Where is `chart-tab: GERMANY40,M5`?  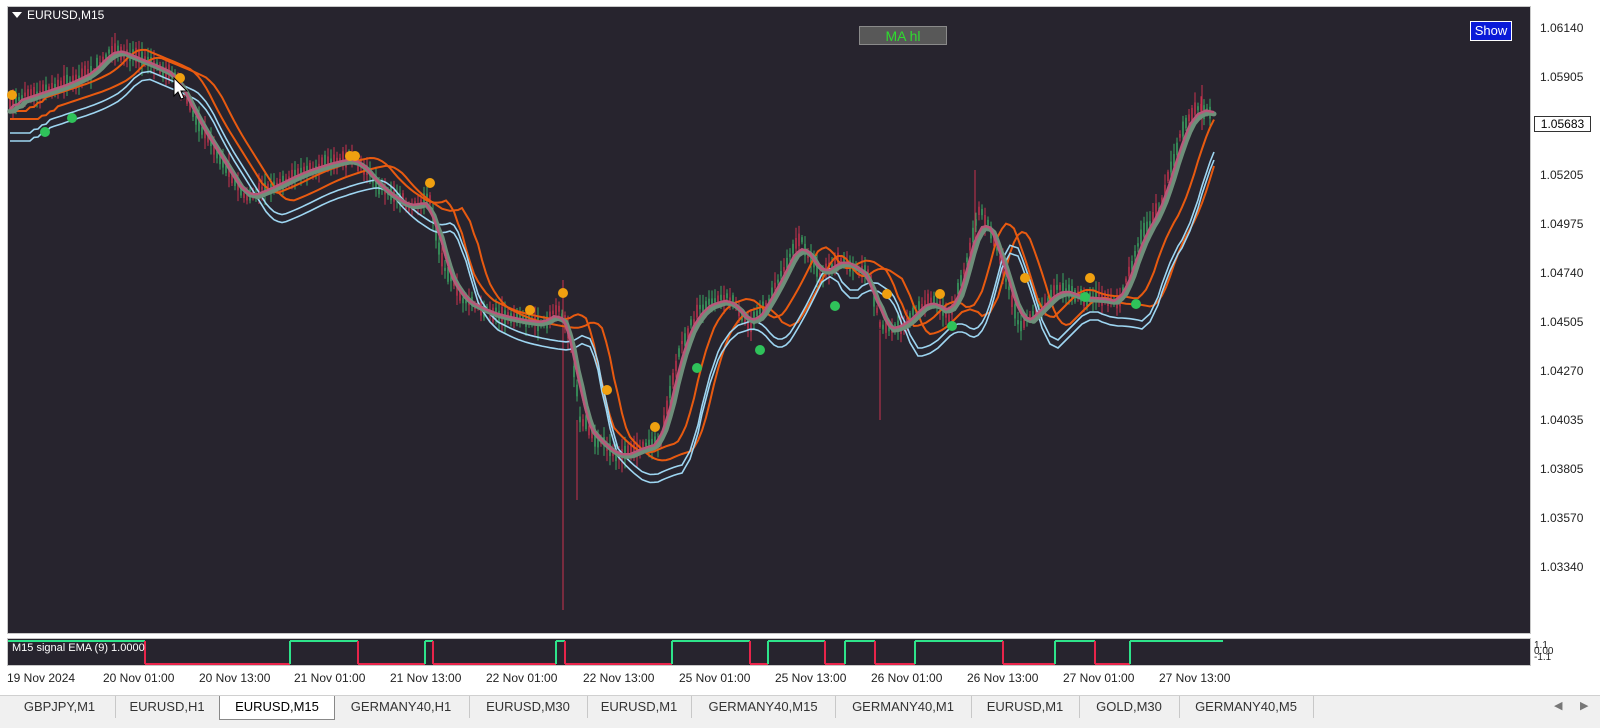
chart-tab: GERMANY40,M5 is located at coordinates (1246, 707).